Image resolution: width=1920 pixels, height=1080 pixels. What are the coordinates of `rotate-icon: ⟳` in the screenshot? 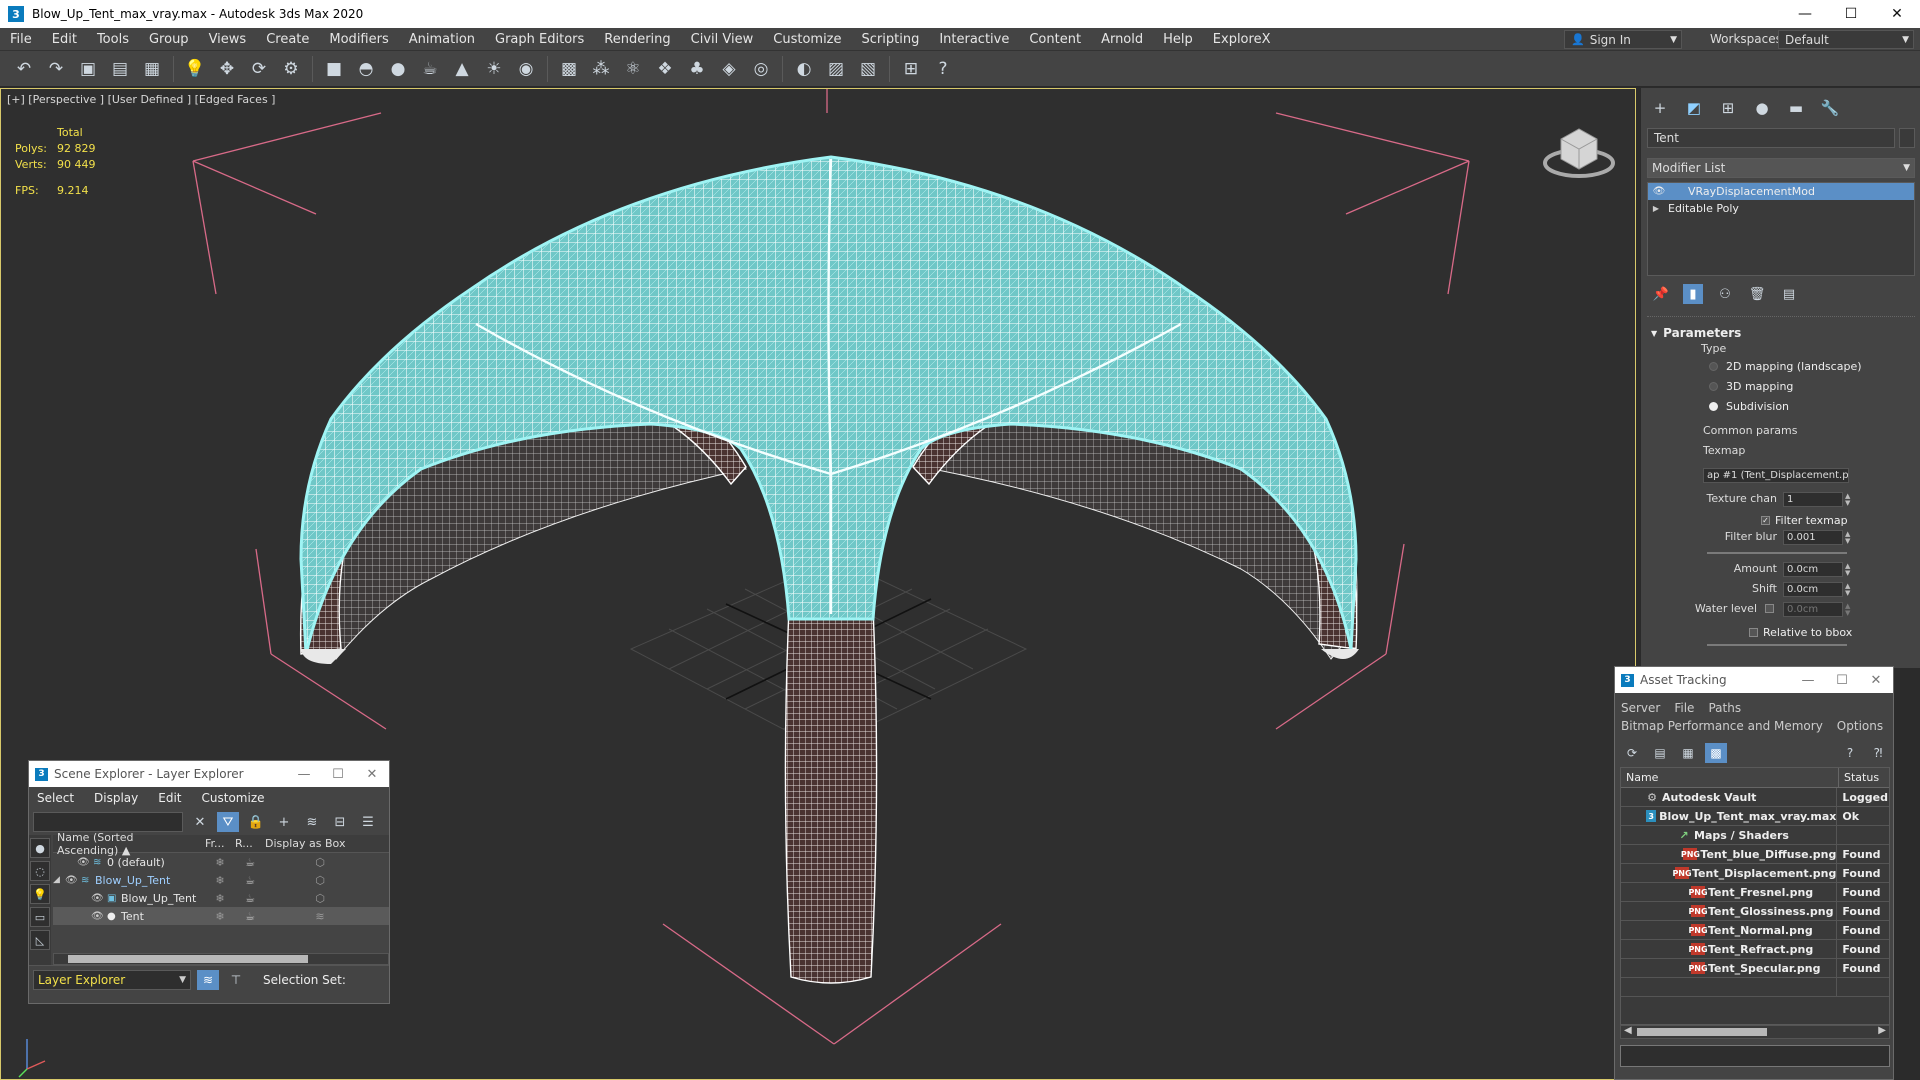 It's located at (259, 69).